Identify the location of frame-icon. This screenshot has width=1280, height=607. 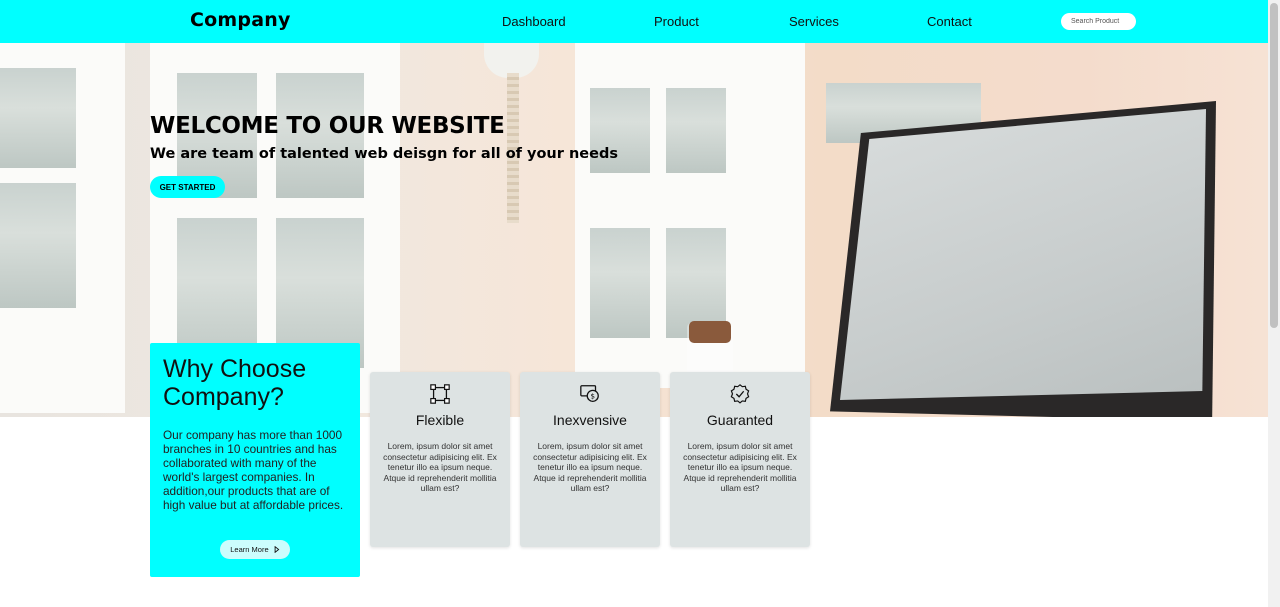
(440, 394).